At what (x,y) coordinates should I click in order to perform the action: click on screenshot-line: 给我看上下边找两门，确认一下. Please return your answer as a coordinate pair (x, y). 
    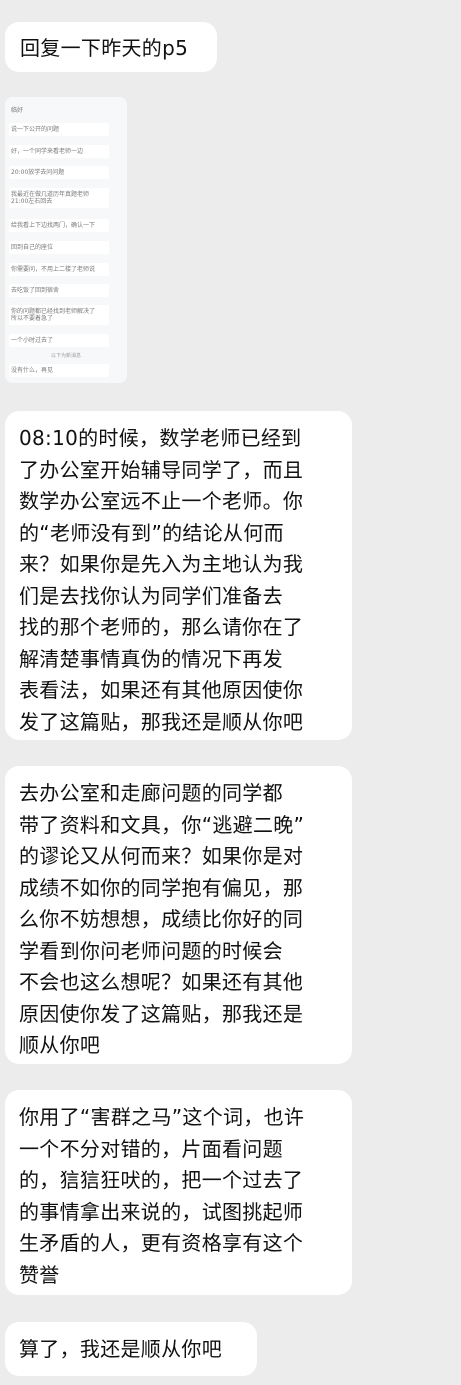
    Looking at the image, I should click on (53, 225).